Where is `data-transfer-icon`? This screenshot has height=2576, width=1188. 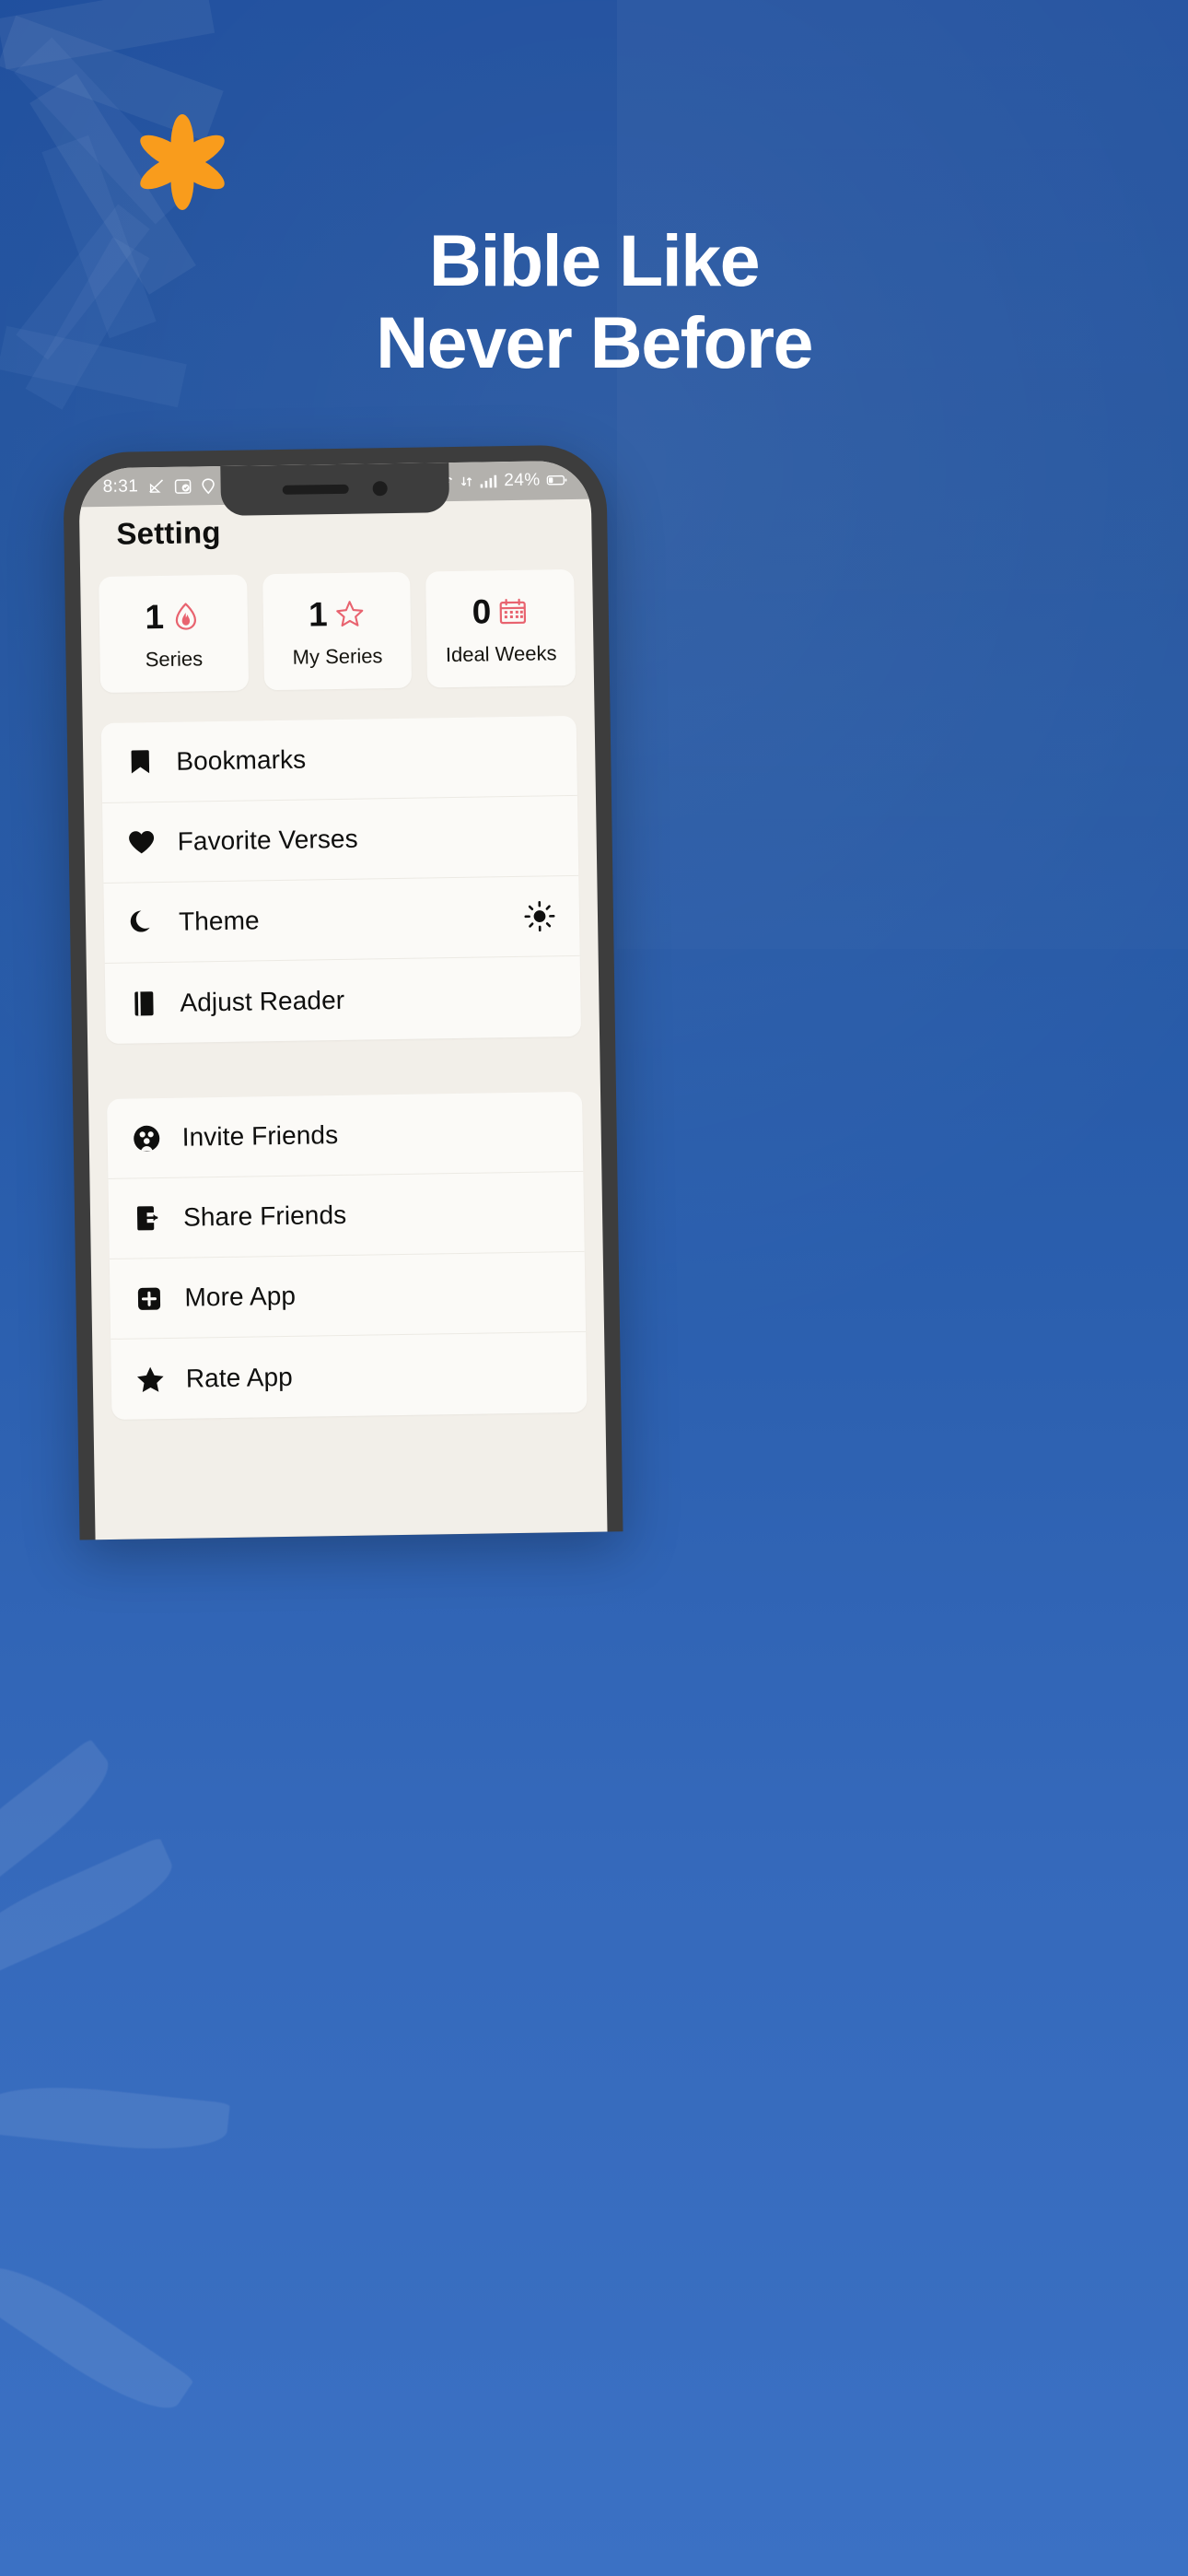 data-transfer-icon is located at coordinates (466, 482).